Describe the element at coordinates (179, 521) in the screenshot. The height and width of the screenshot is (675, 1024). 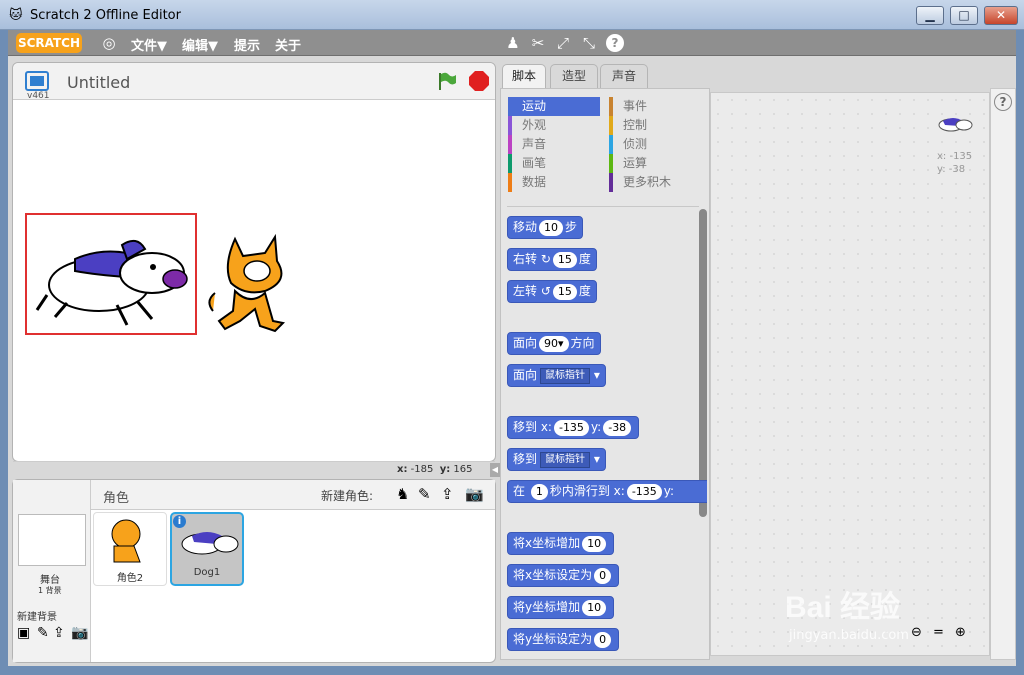
I see `info-icon: i` at that location.